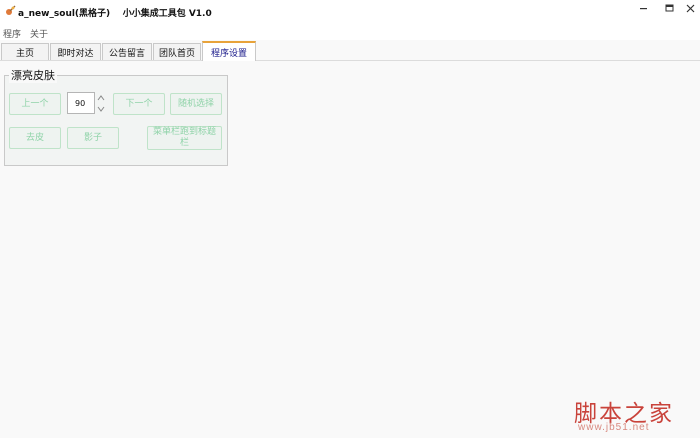 The height and width of the screenshot is (438, 700). I want to click on tab-settings: 程序设置, so click(229, 51).